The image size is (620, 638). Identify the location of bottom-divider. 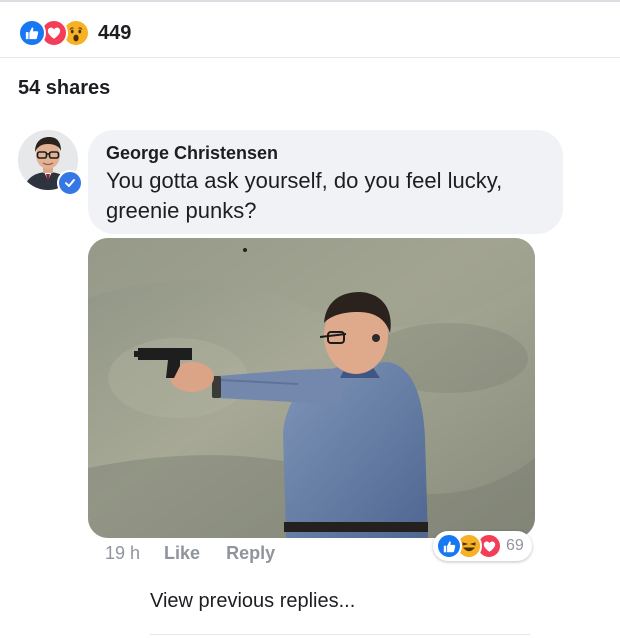
(340, 634).